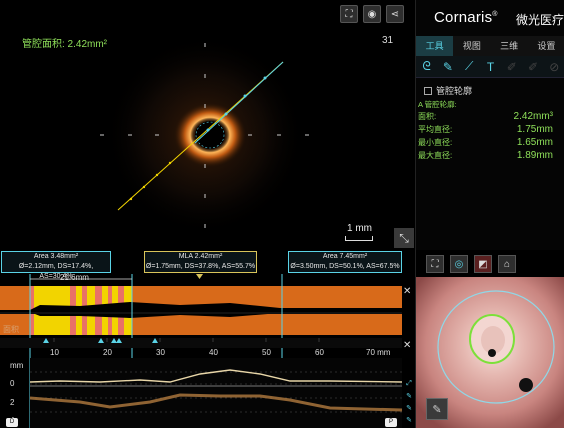 The height and width of the screenshot is (428, 564). I want to click on pen-tool-button: ✎, so click(437, 409).